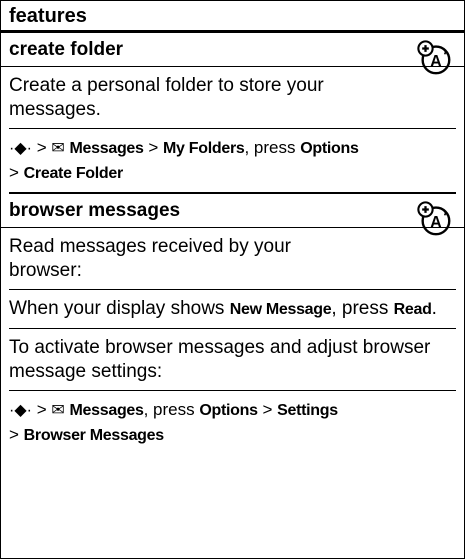 The width and height of the screenshot is (465, 560). What do you see at coordinates (48, 16) in the screenshot?
I see `header-title: features` at bounding box center [48, 16].